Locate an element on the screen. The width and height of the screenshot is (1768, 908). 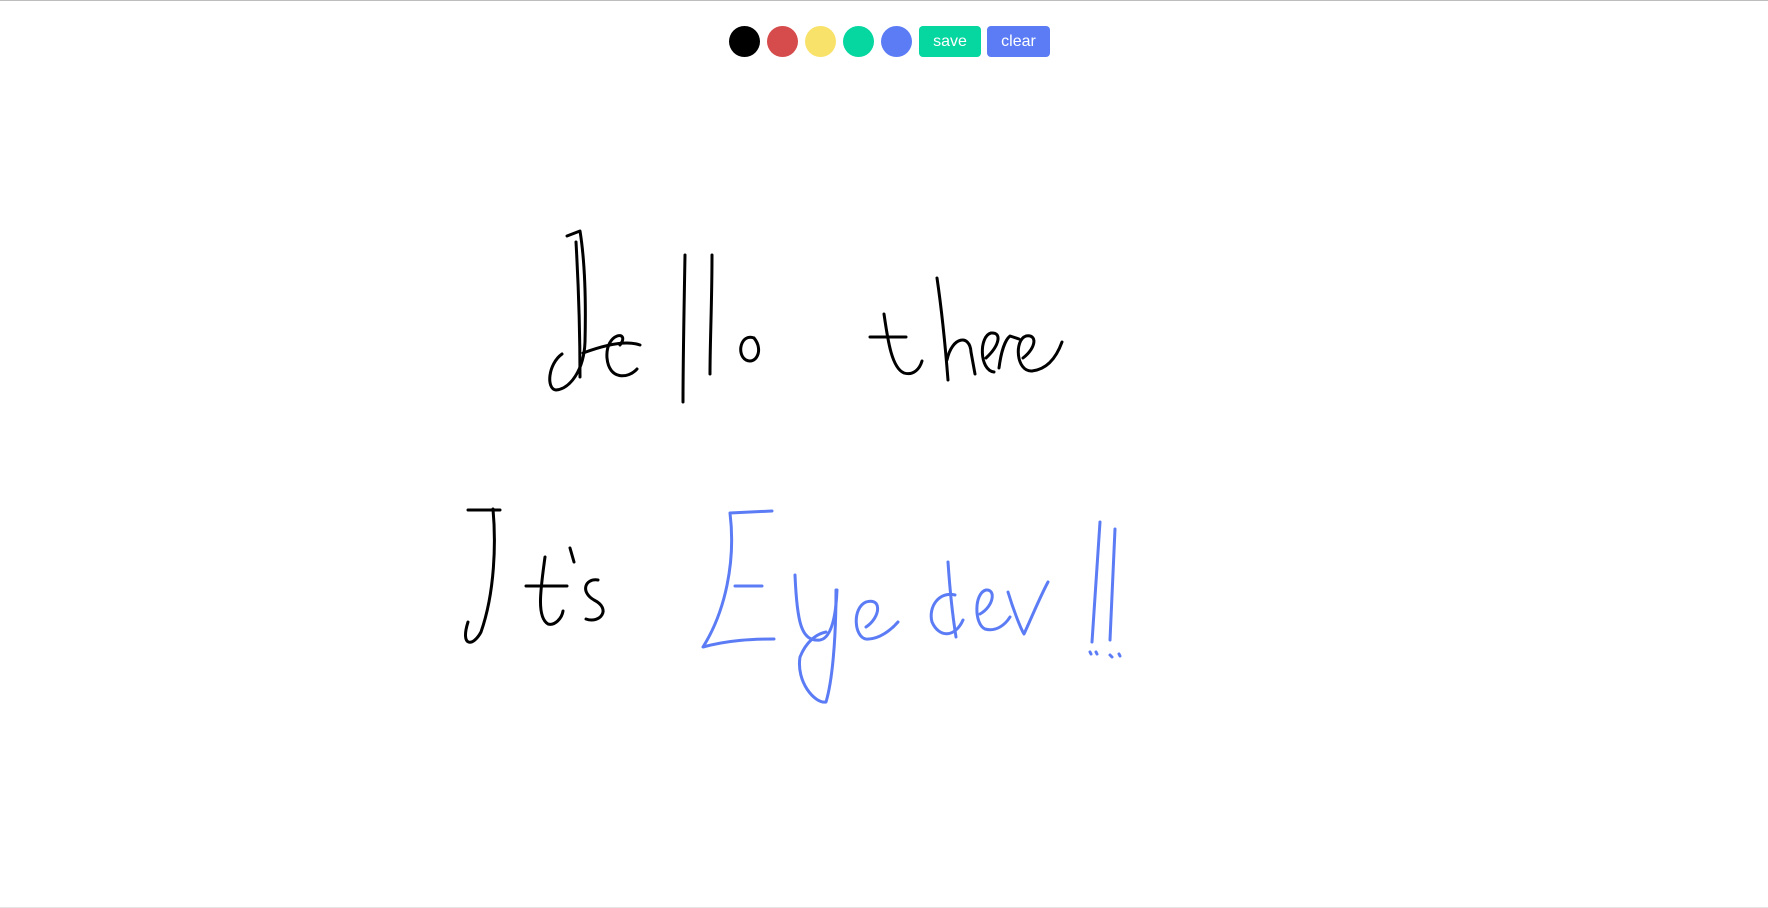
handwritten-eyedev is located at coordinates (911, 606).